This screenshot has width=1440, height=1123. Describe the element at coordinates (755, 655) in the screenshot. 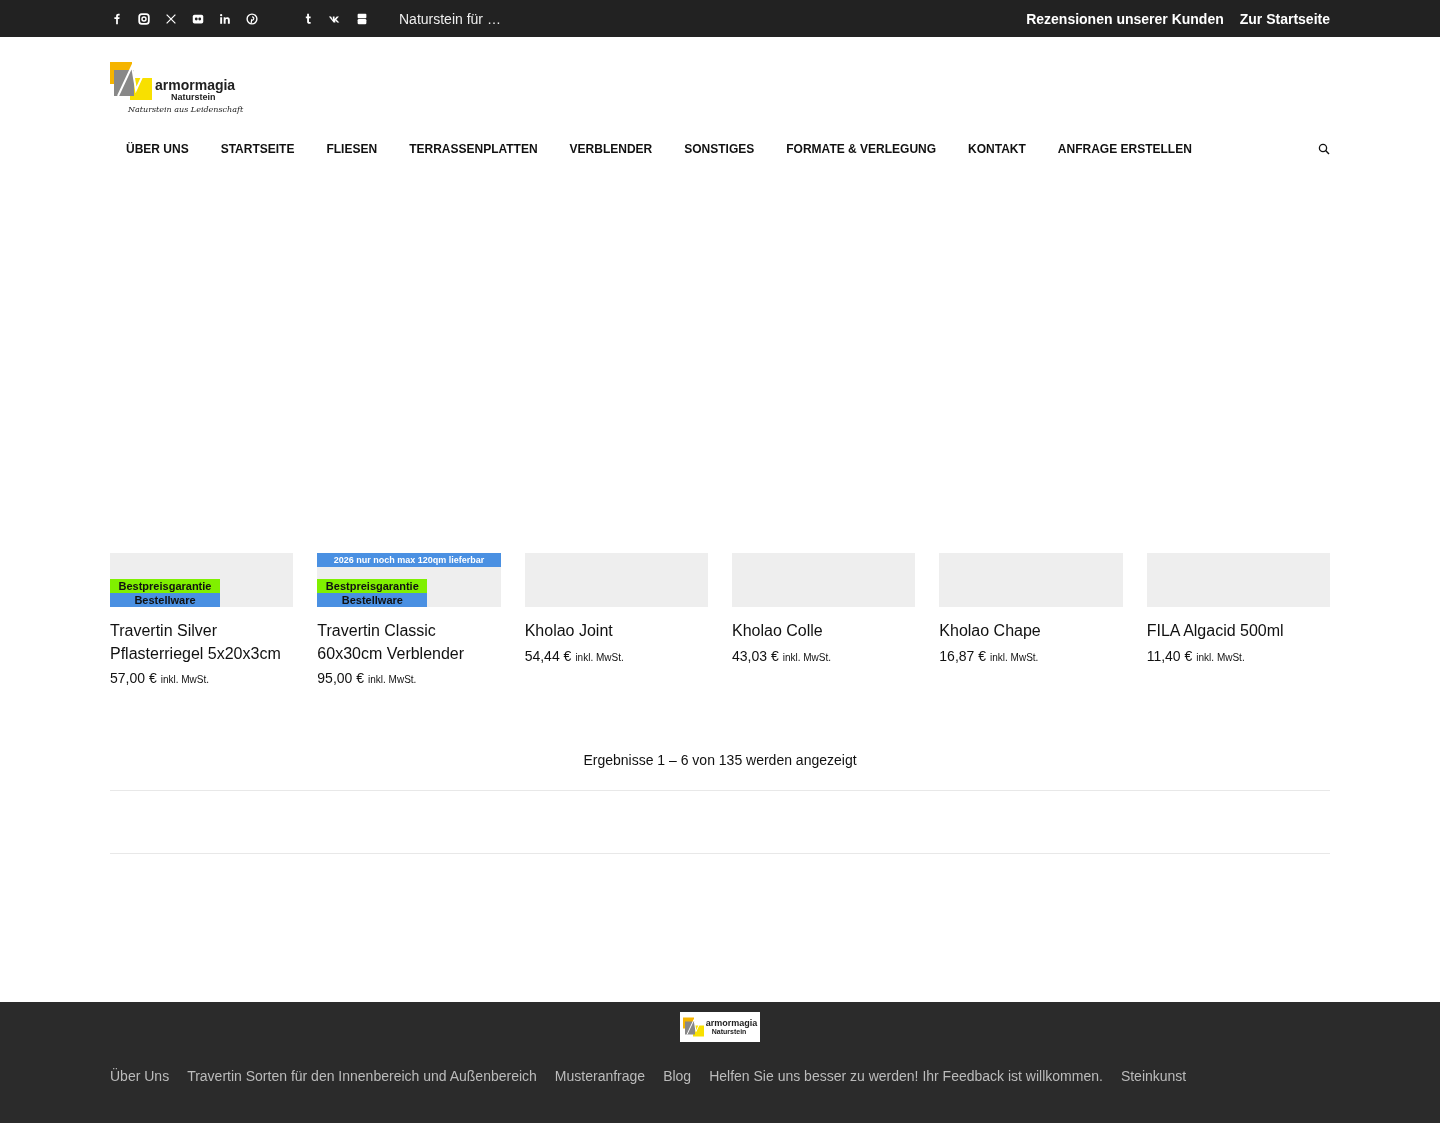

I see `product-price: 43,03 €` at that location.